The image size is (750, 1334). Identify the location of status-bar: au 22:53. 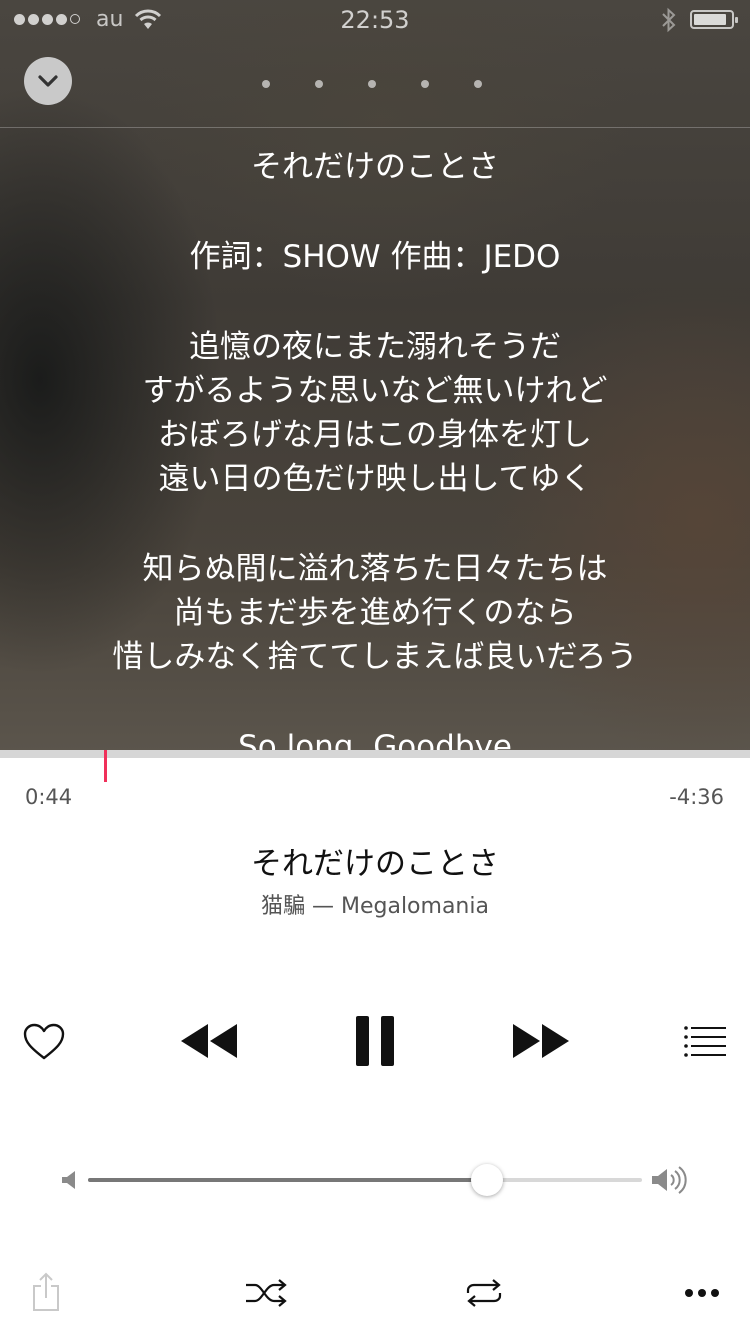
(375, 20).